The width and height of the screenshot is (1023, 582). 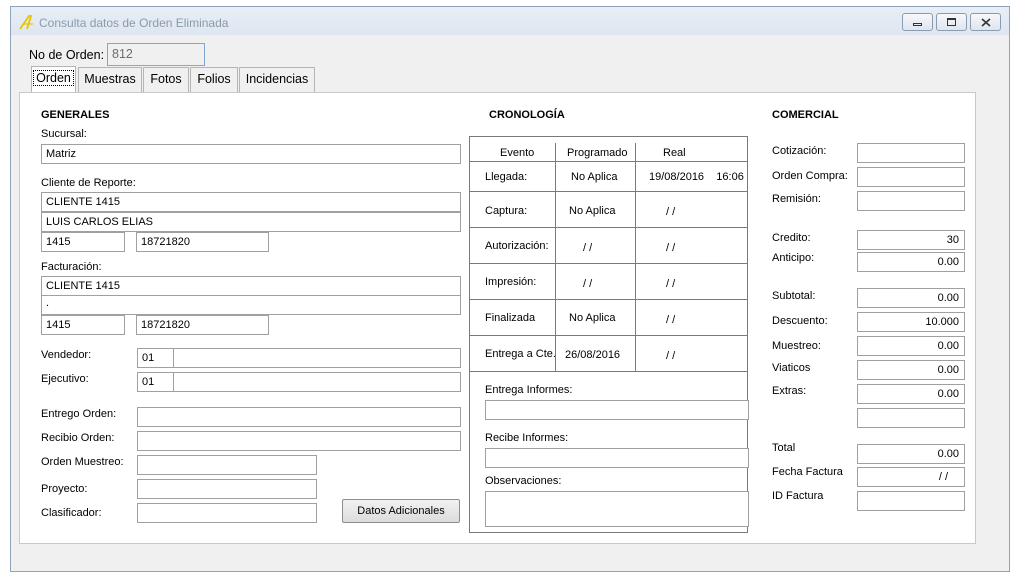 I want to click on ejecutivo-name-field, so click(x=317, y=382).